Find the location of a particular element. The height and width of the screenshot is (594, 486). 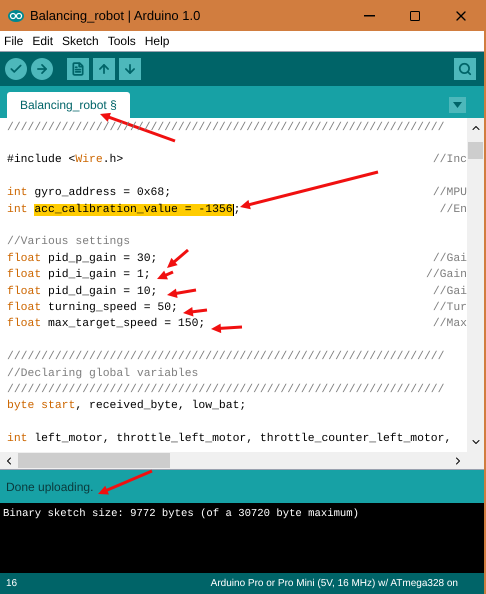

tab-menu-button is located at coordinates (457, 105).